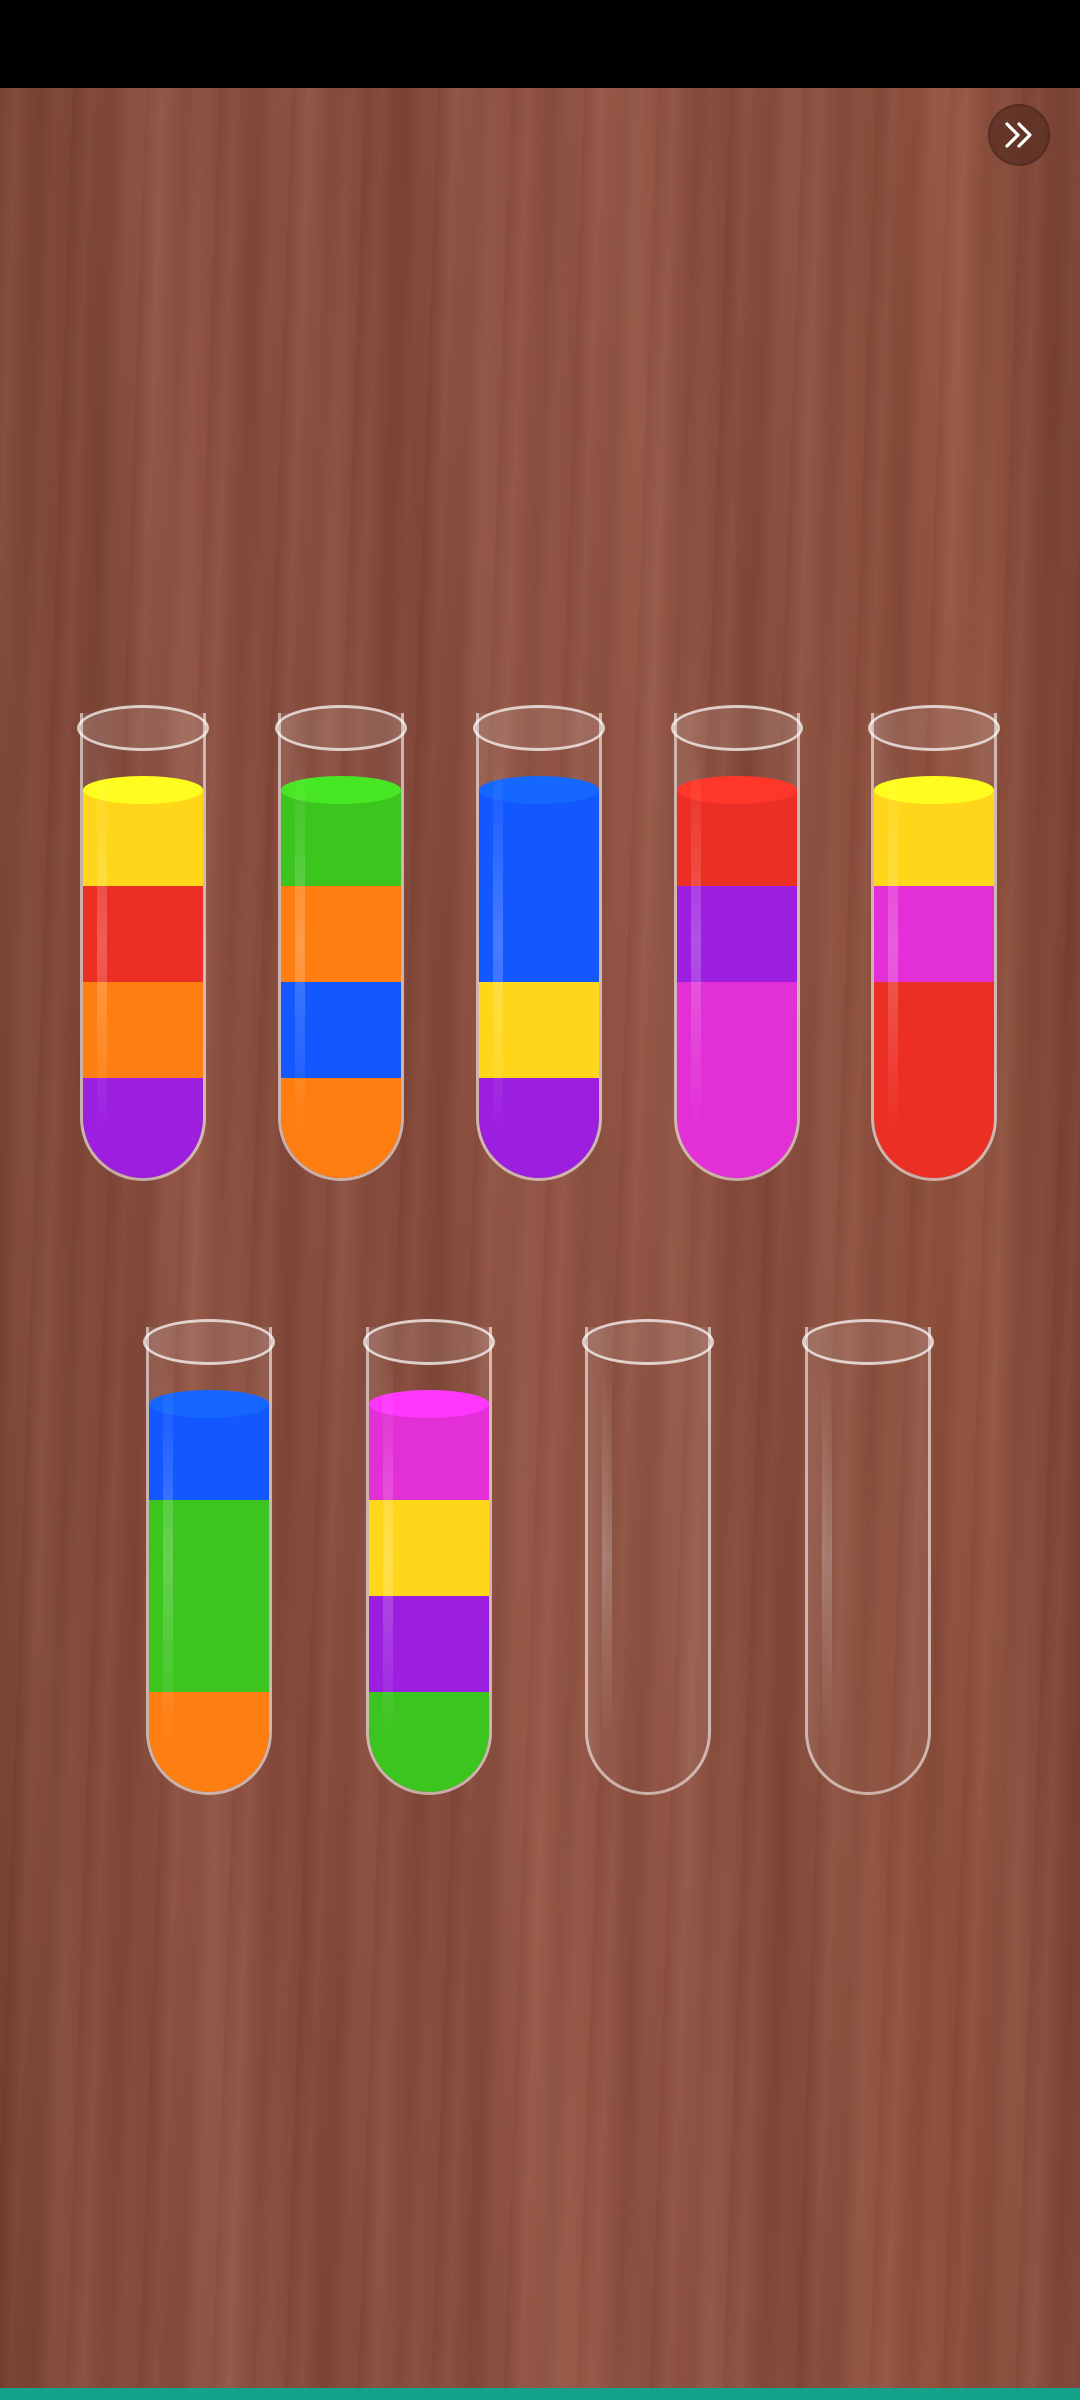 The height and width of the screenshot is (2400, 1080). I want to click on skip-level-button, so click(1019, 135).